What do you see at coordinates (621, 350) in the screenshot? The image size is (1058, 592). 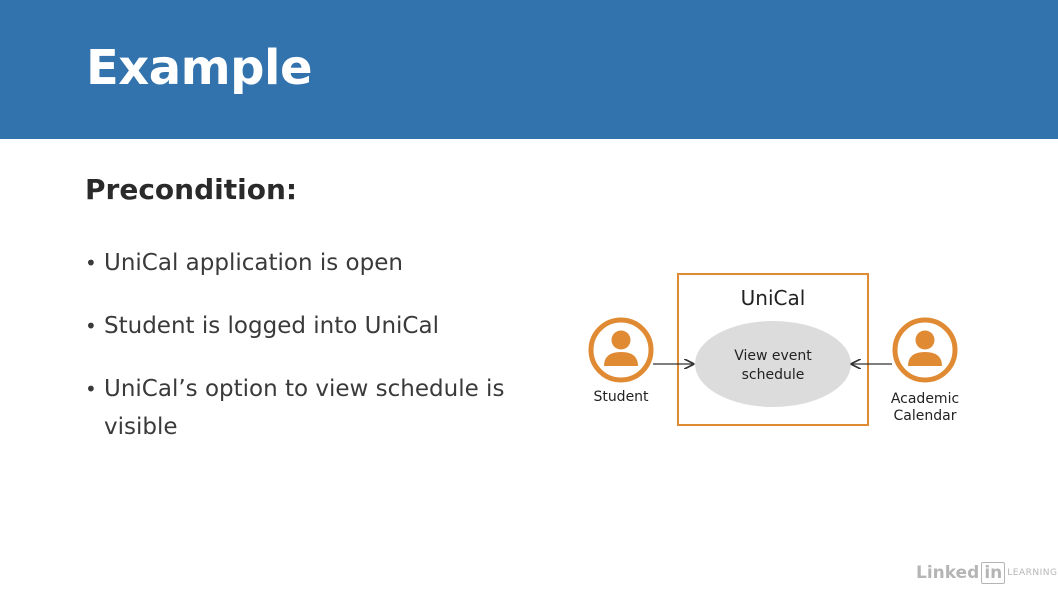 I see `student-actor-icon` at bounding box center [621, 350].